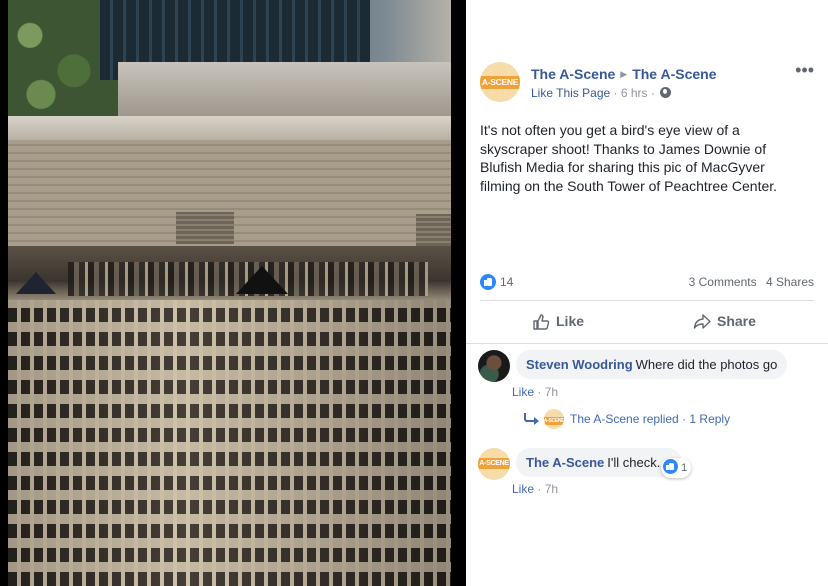  What do you see at coordinates (723, 282) in the screenshot?
I see `comments-count: 3 Comments` at bounding box center [723, 282].